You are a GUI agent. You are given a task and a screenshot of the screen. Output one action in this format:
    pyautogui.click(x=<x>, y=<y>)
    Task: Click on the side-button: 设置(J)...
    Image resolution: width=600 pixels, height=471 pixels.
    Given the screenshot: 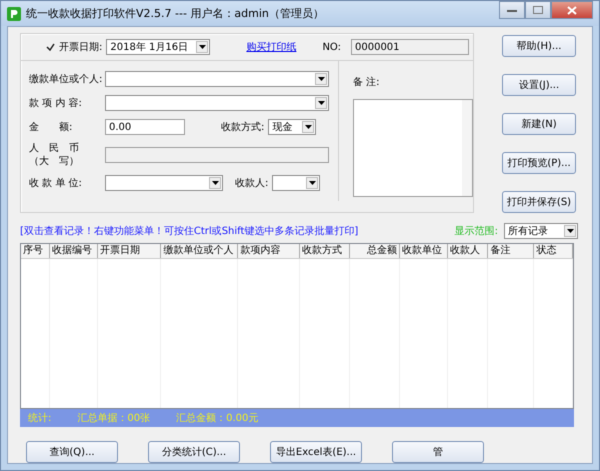 What is the action you would take?
    pyautogui.click(x=539, y=85)
    